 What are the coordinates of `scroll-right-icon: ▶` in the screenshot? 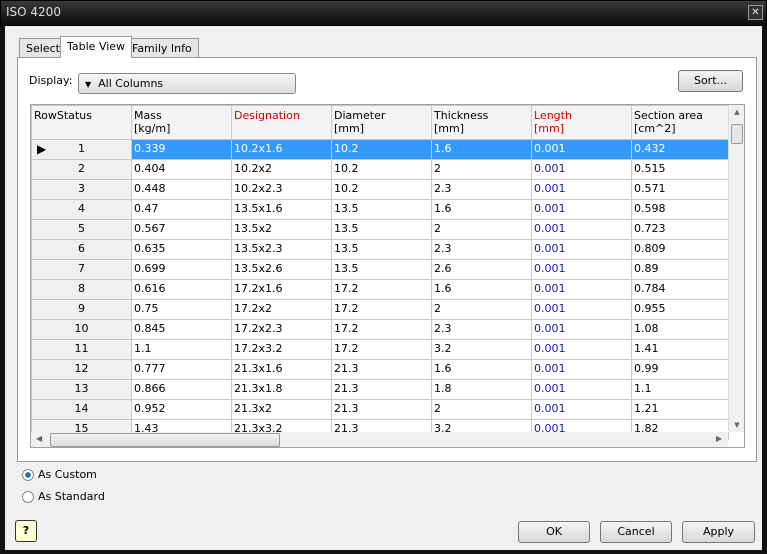 It's located at (719, 438).